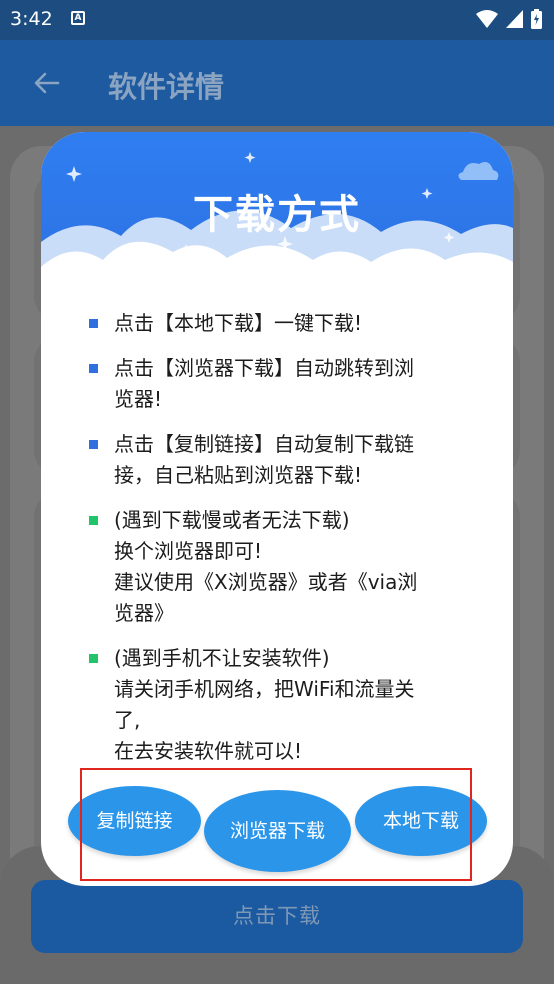 The height and width of the screenshot is (984, 554). I want to click on tip-text: 了,, so click(127, 720).